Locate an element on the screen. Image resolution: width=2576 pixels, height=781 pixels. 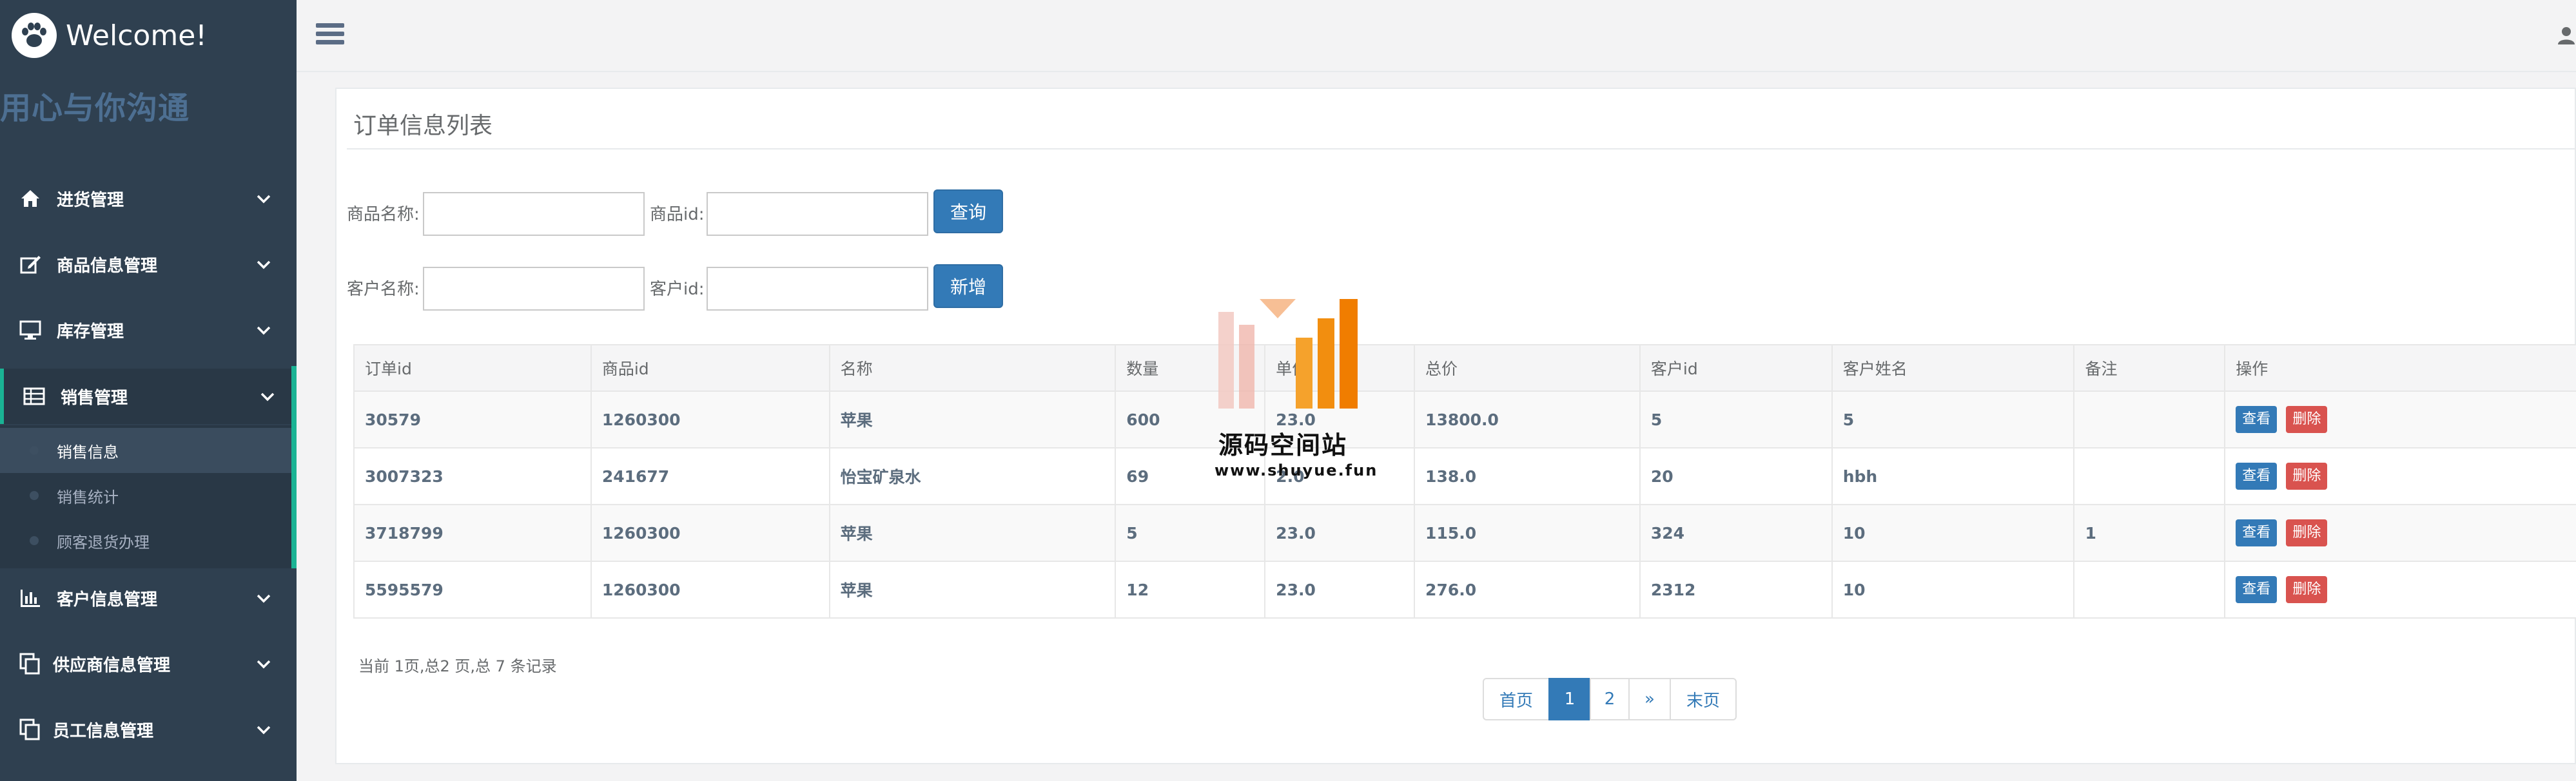
menu-toggle-icon is located at coordinates (330, 36).